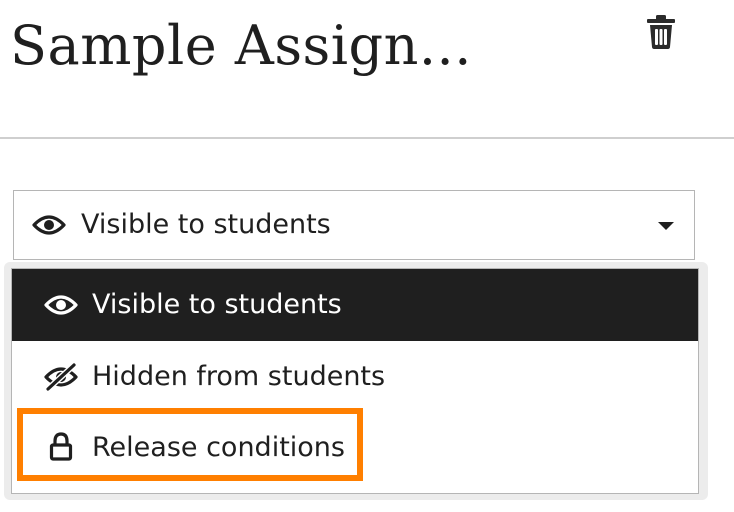 The width and height of the screenshot is (734, 512). What do you see at coordinates (367, 138) in the screenshot?
I see `header-divider` at bounding box center [367, 138].